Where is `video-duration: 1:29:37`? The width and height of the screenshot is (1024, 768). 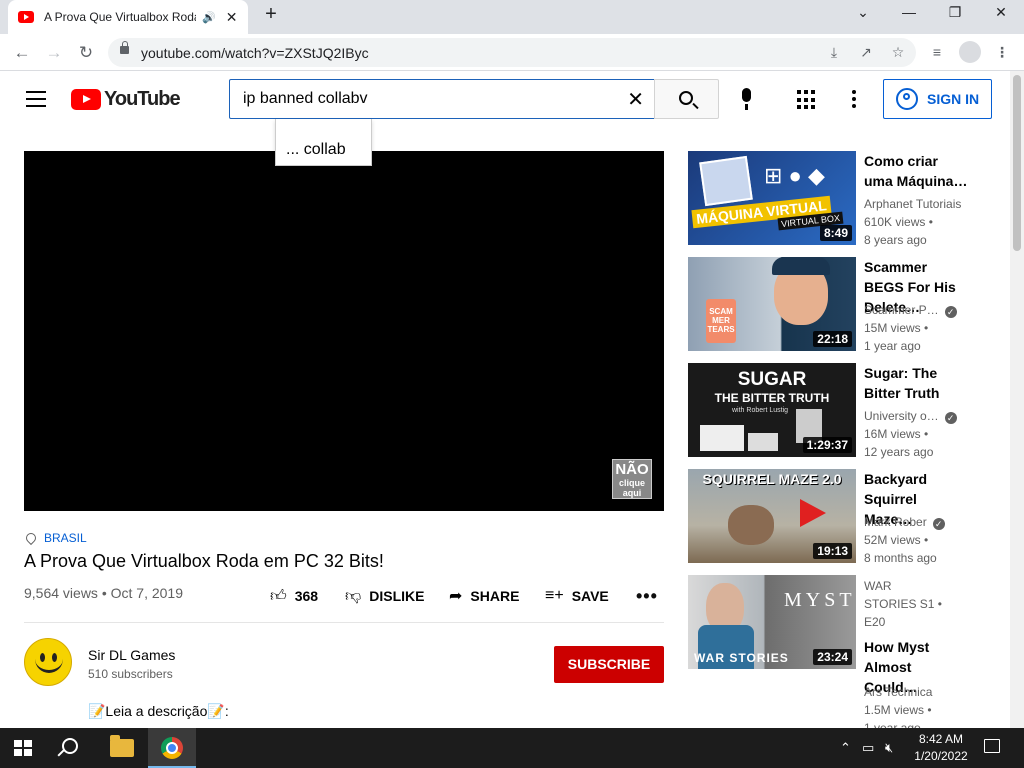 video-duration: 1:29:37 is located at coordinates (827, 445).